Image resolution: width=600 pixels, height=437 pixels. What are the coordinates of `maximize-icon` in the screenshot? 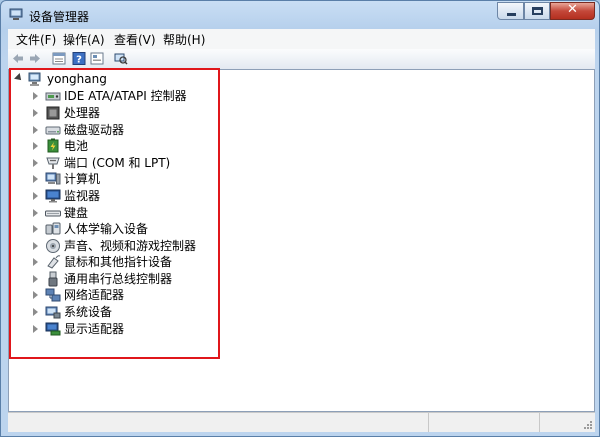 It's located at (537, 11).